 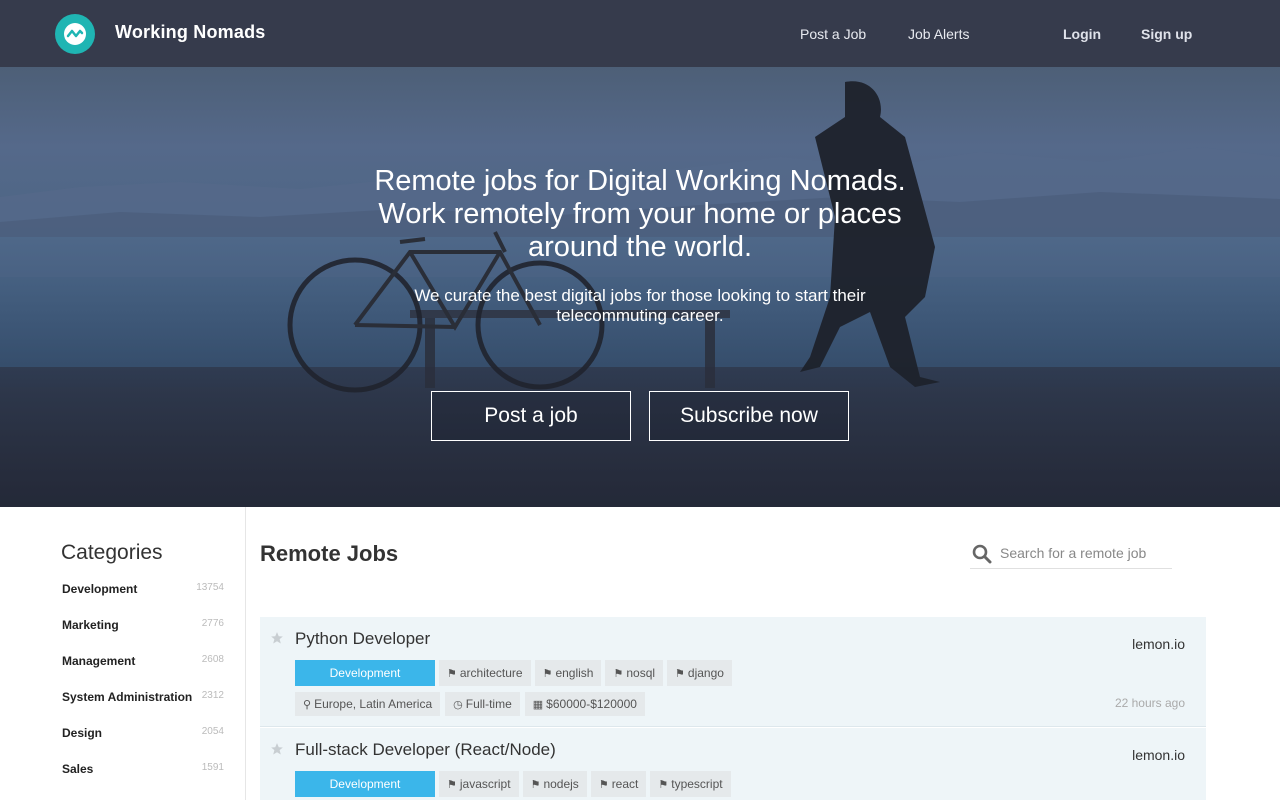 I want to click on job-title: Python Developer, so click(x=362, y=639).